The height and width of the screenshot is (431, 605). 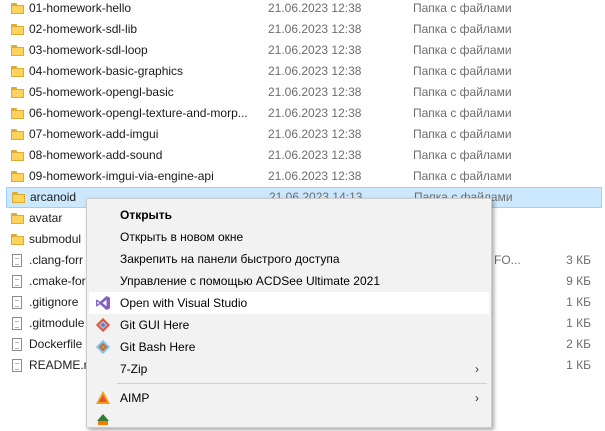 I want to click on file-name: 07-homework-add-imgui, so click(x=94, y=134).